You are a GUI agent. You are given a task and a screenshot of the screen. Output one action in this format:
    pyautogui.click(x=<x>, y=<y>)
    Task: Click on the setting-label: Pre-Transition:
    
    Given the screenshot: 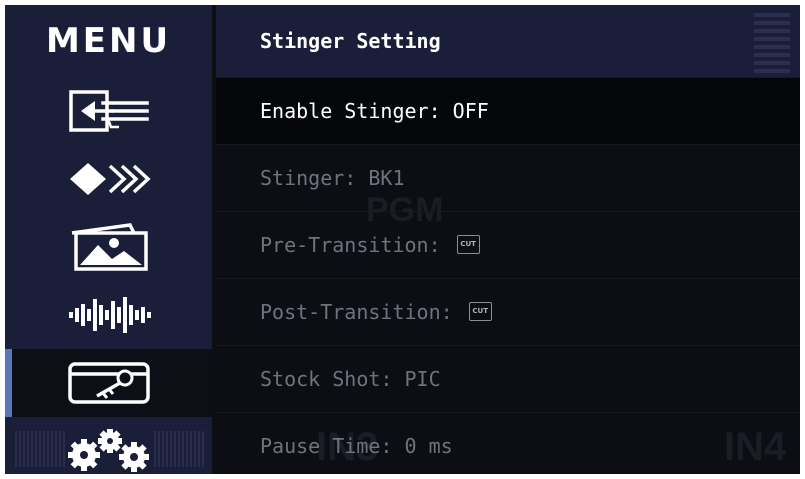 What is the action you would take?
    pyautogui.click(x=350, y=245)
    